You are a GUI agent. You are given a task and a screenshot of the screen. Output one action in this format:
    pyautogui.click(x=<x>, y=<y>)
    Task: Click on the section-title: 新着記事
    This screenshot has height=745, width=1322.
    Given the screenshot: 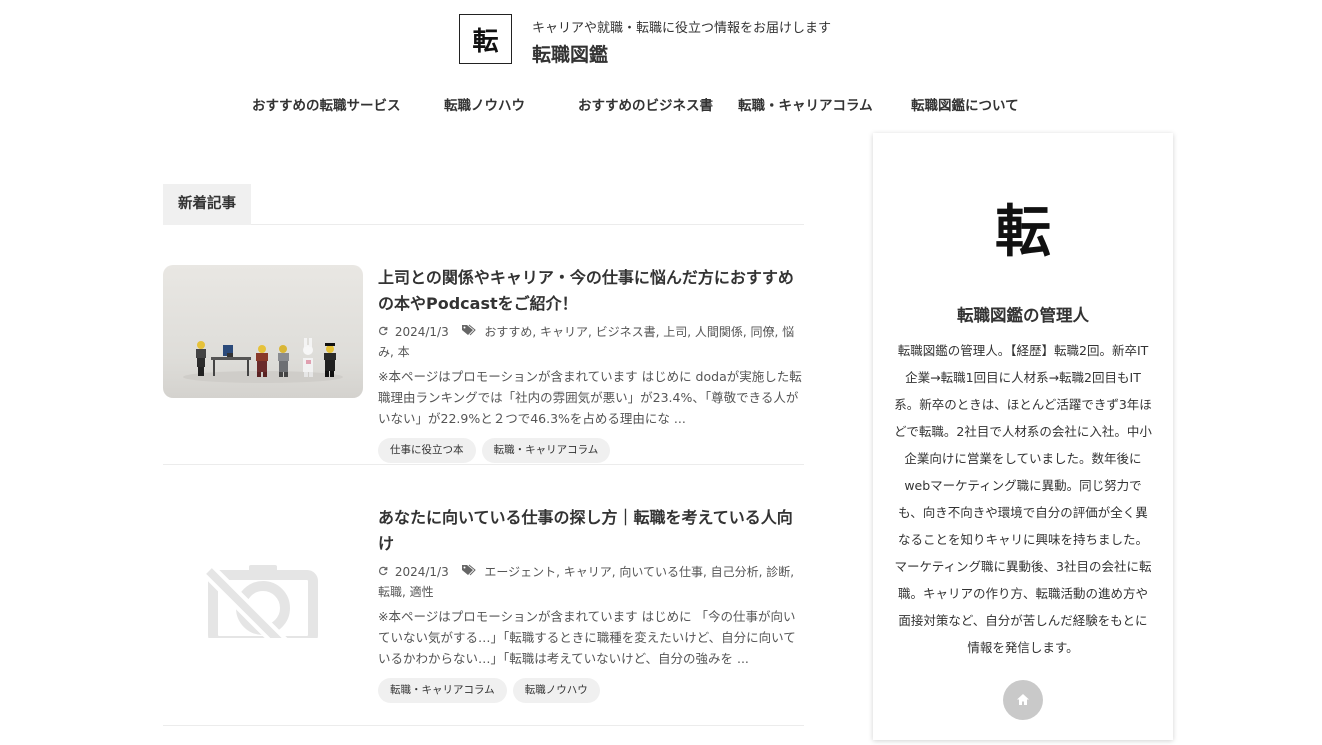 What is the action you would take?
    pyautogui.click(x=207, y=204)
    